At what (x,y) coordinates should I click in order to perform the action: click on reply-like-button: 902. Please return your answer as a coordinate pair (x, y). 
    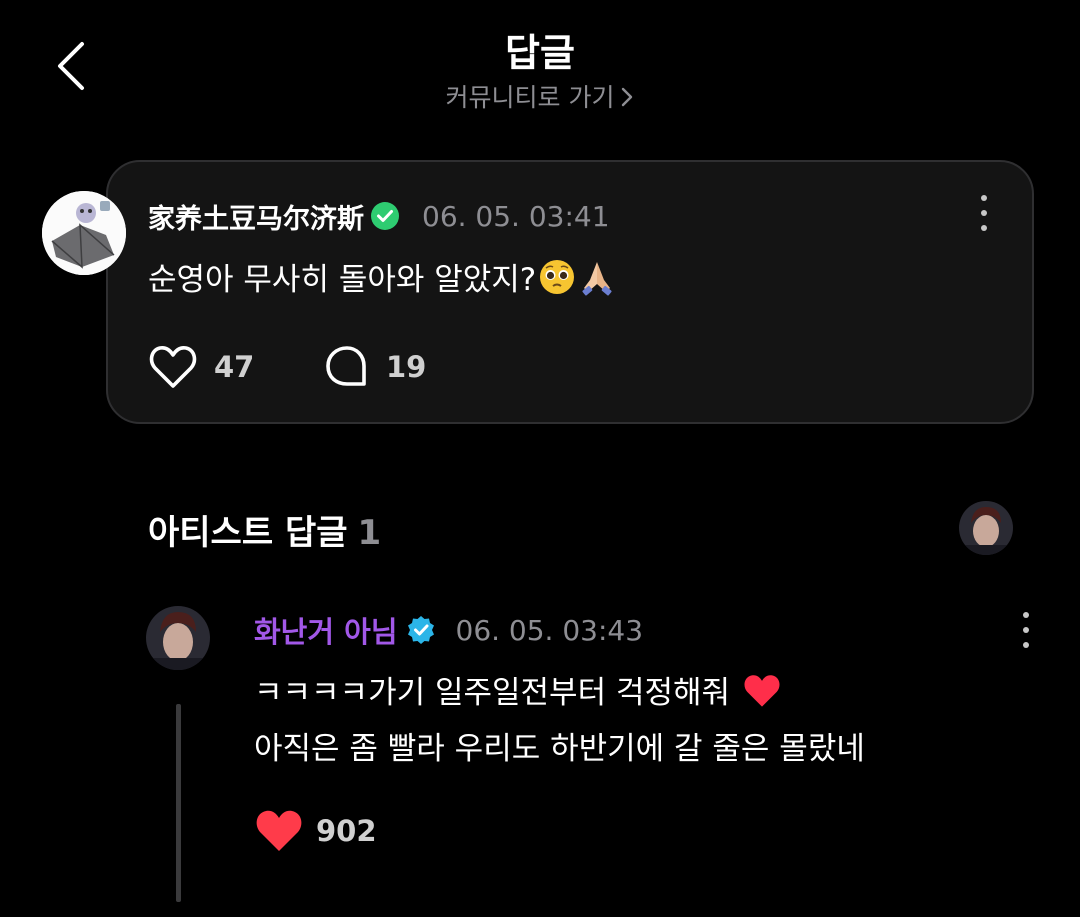
    Looking at the image, I should click on (315, 831).